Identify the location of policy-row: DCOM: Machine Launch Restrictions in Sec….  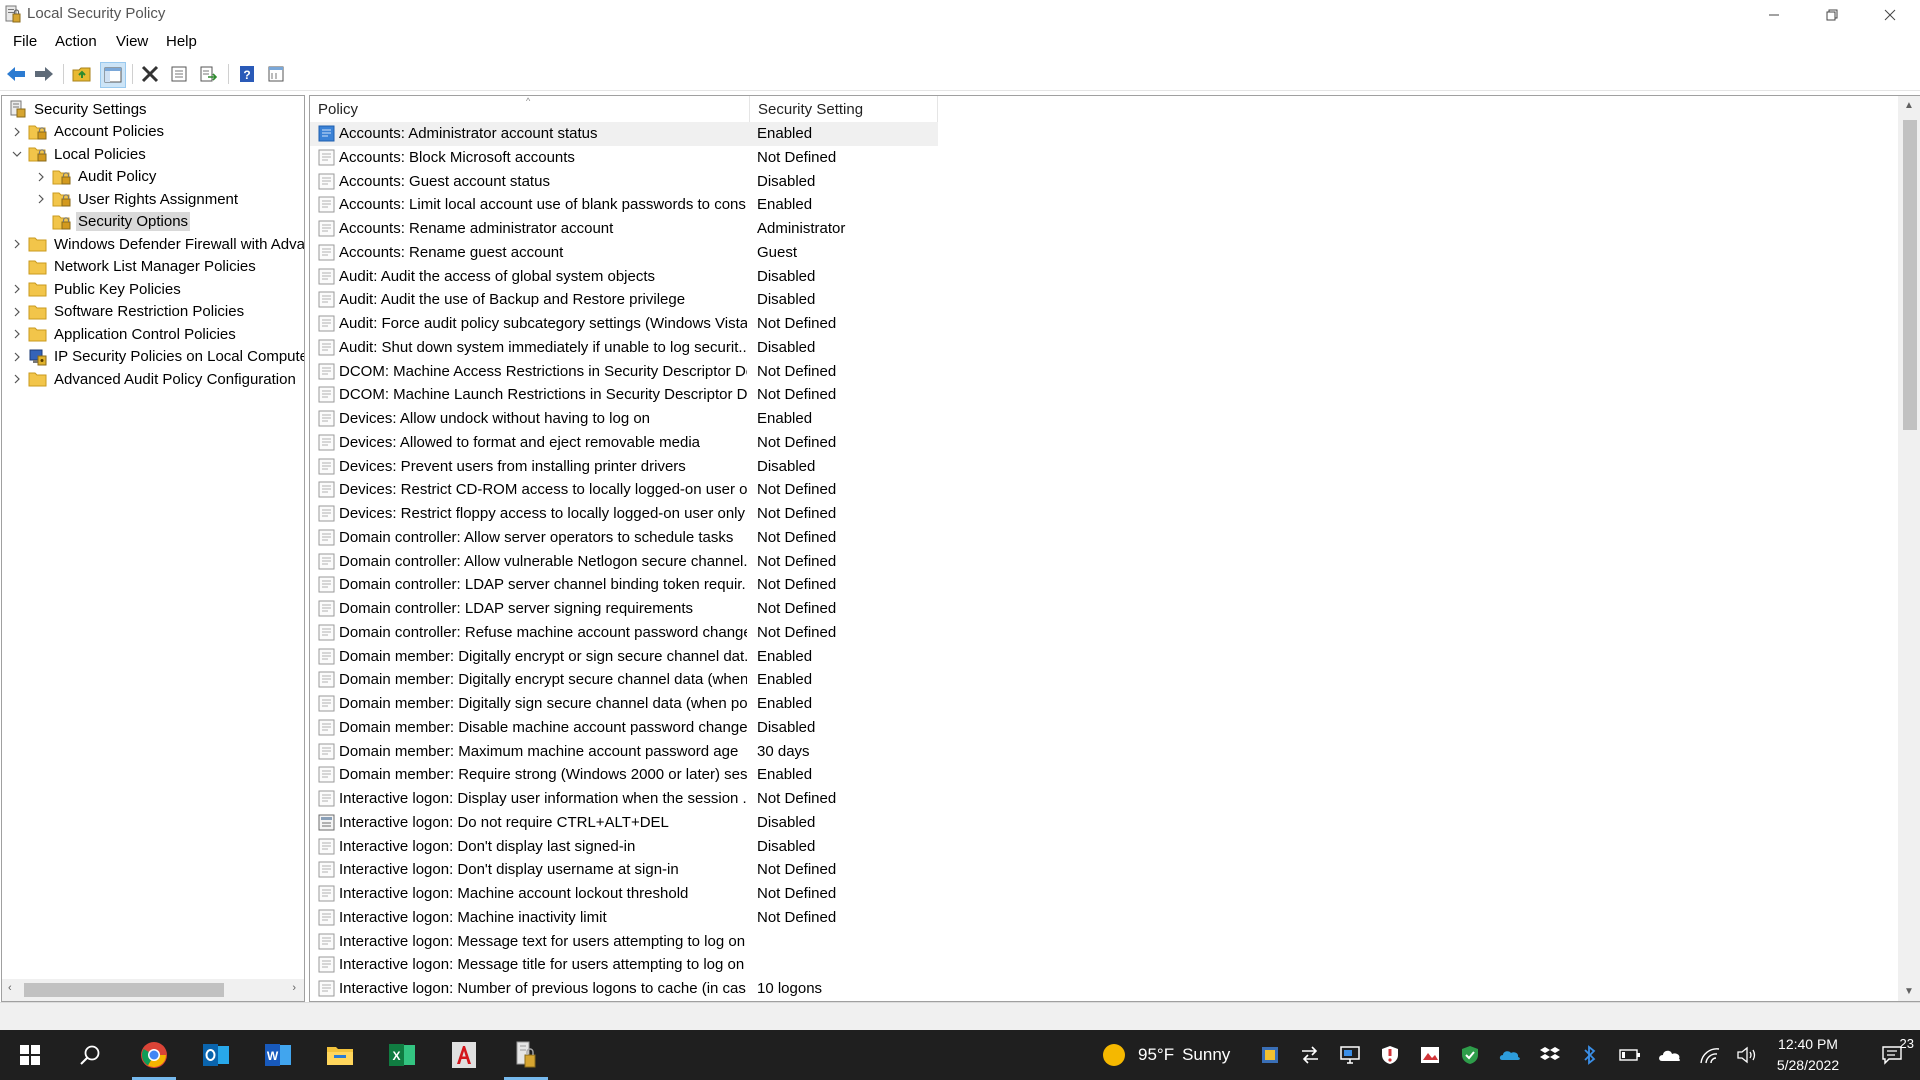
(624, 395).